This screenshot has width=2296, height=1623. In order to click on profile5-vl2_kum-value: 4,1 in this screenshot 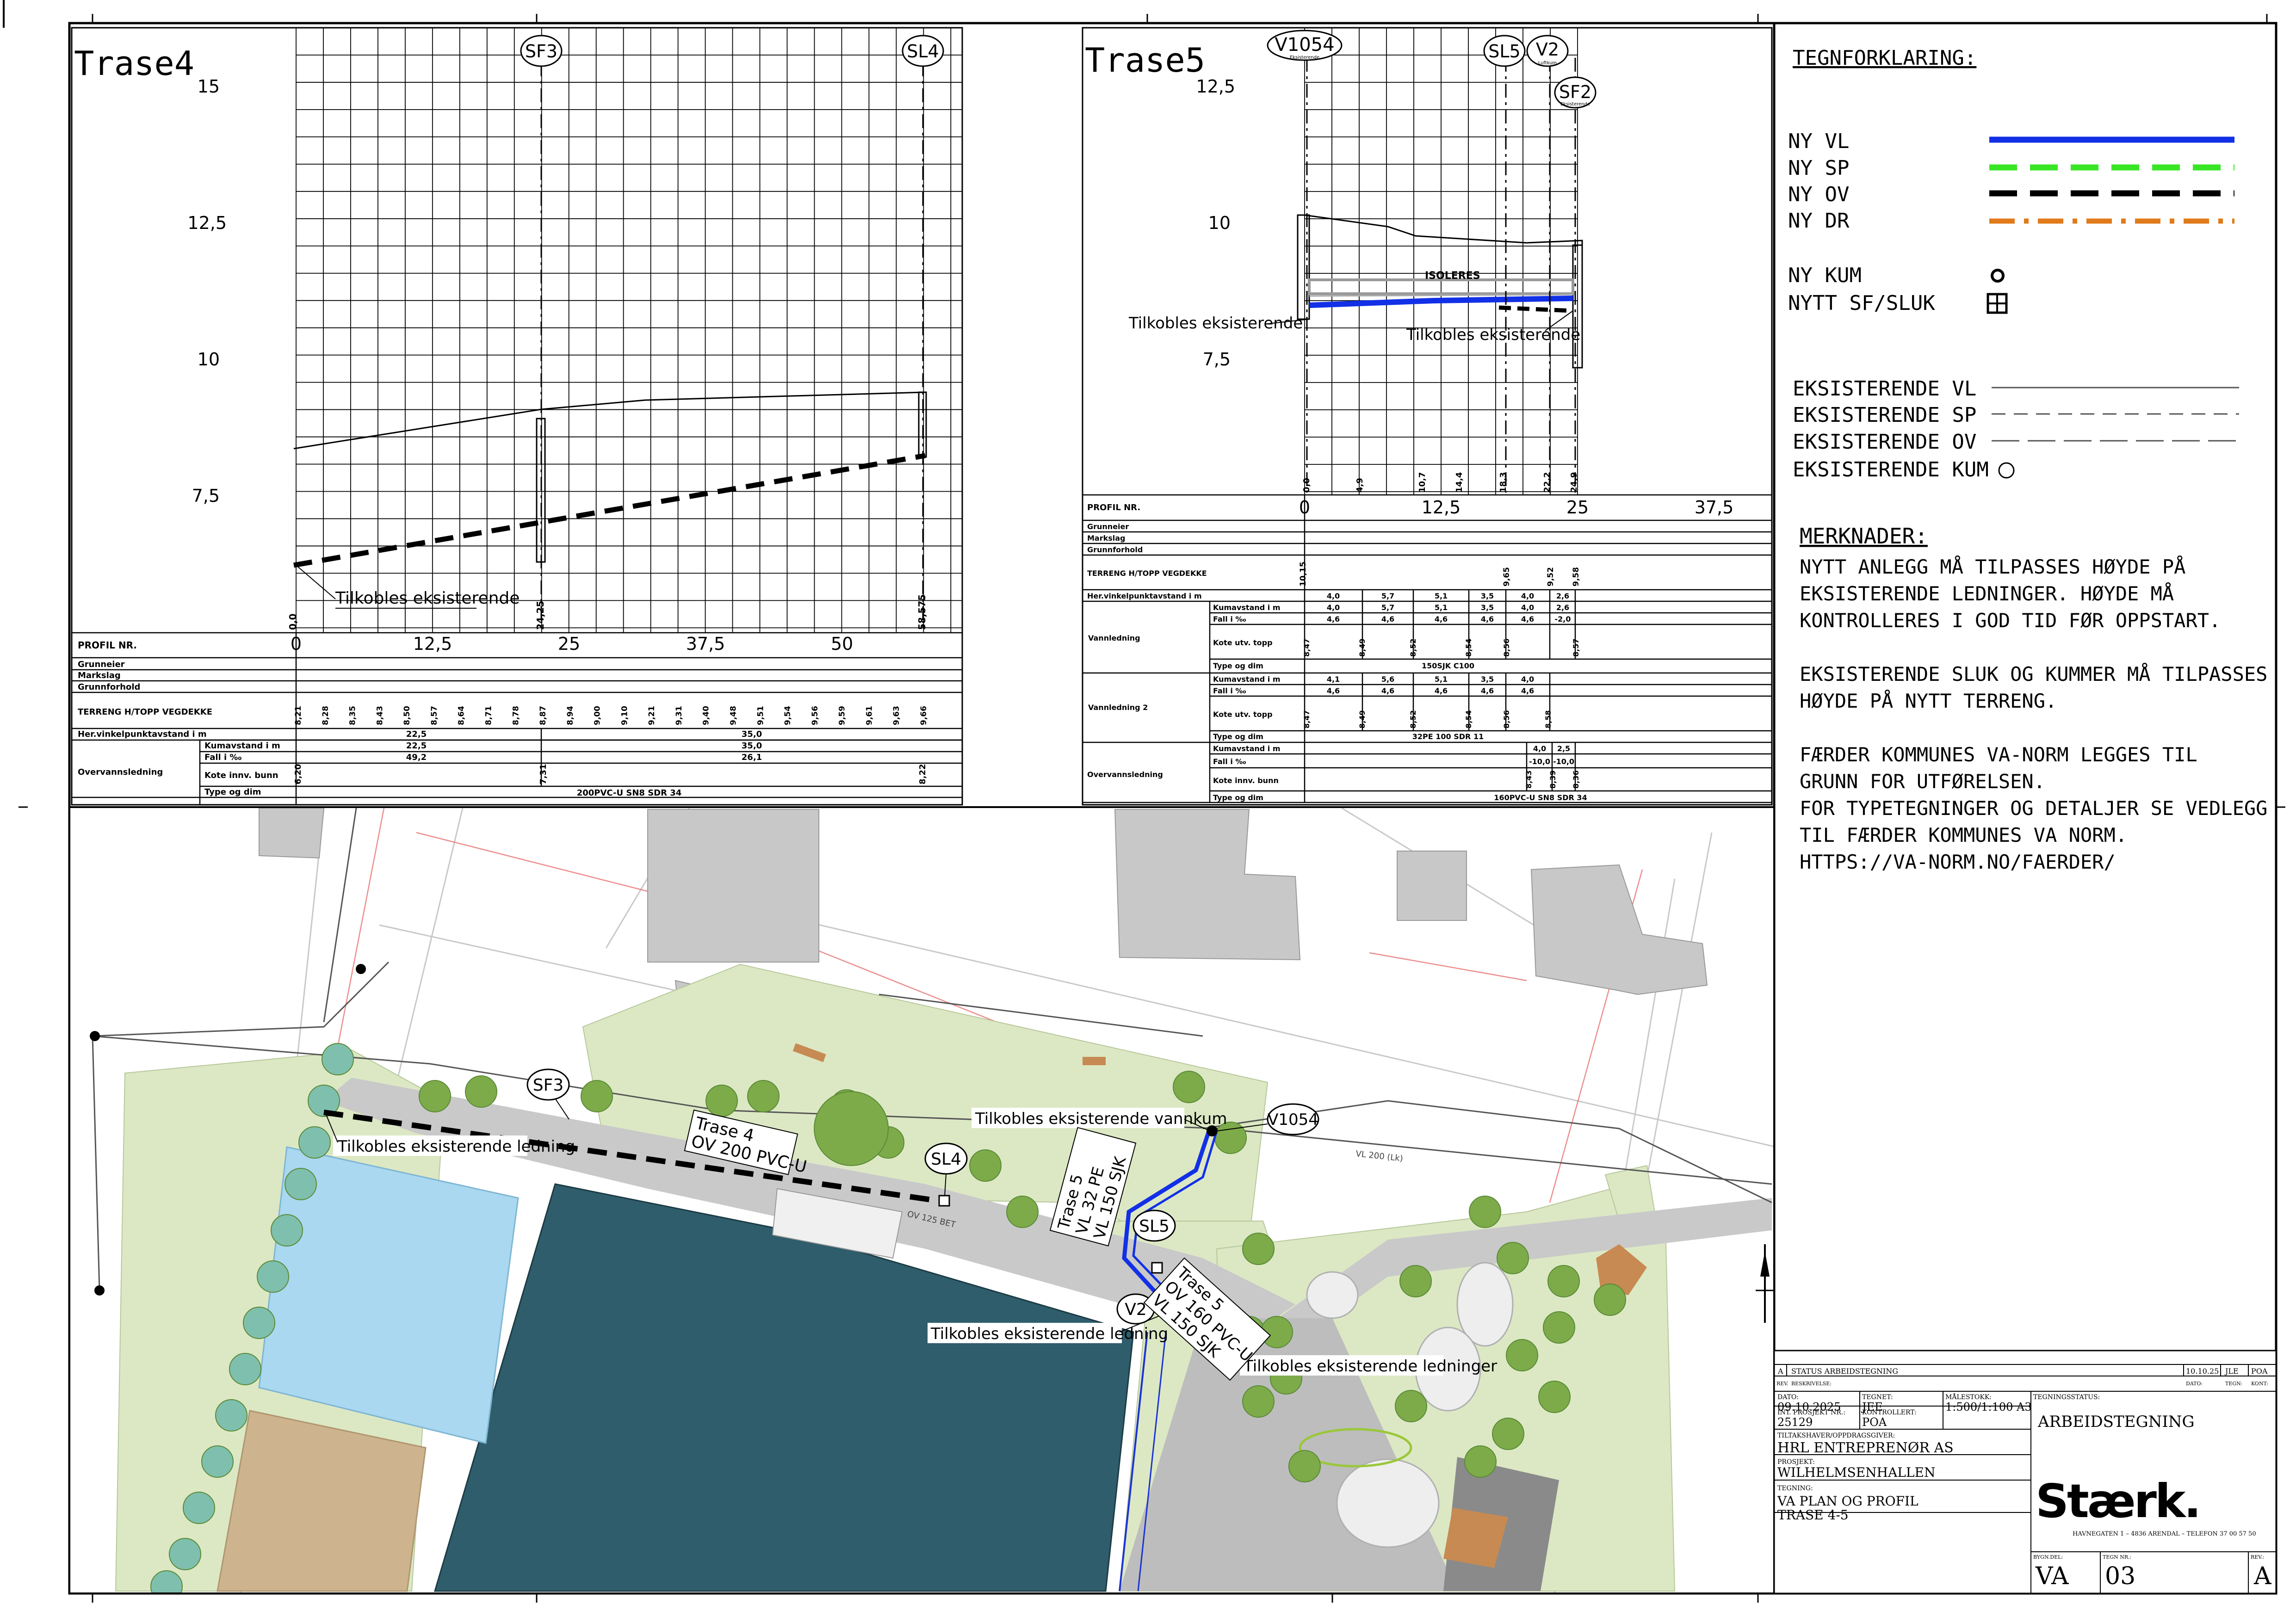, I will do `click(1333, 679)`.